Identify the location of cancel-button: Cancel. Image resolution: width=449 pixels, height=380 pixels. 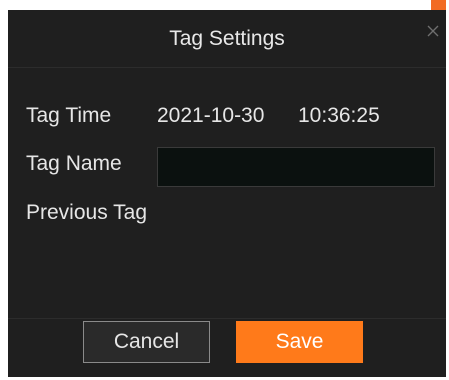
(146, 342).